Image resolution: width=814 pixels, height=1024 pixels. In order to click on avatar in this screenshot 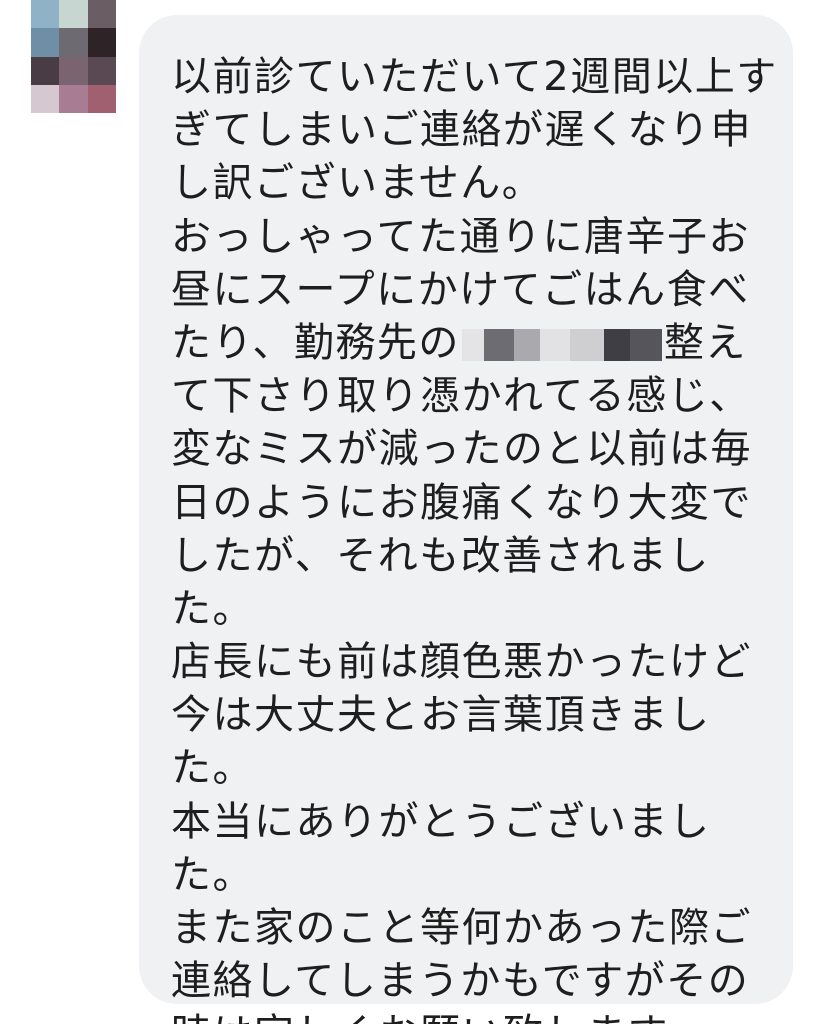, I will do `click(73, 56)`.